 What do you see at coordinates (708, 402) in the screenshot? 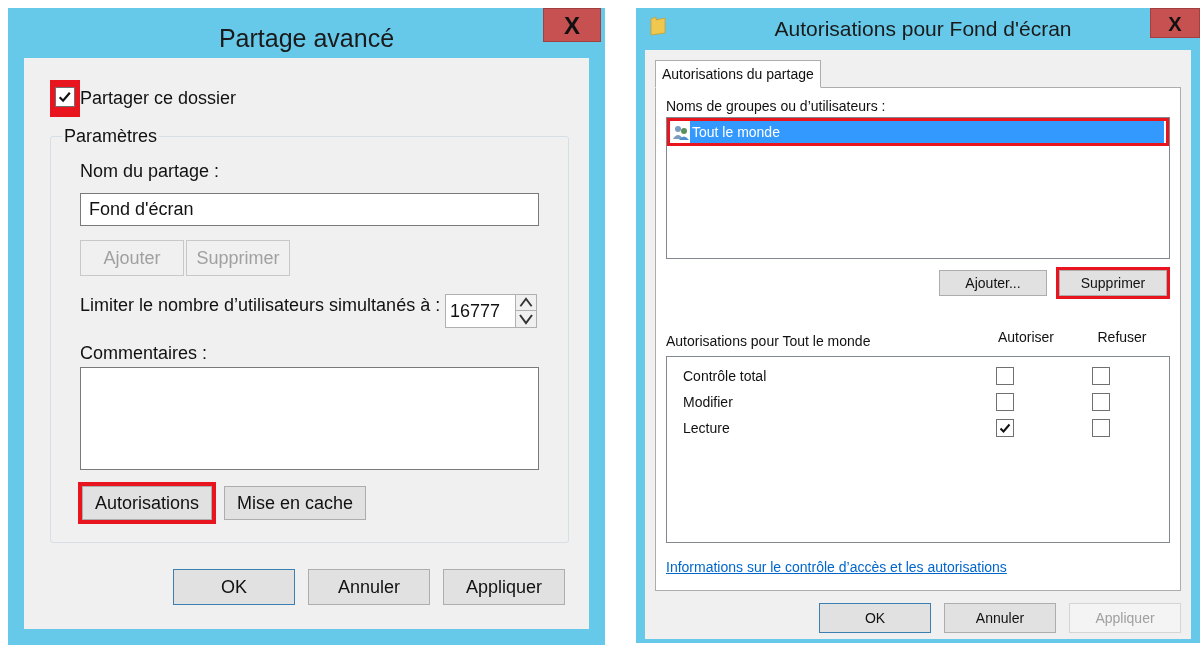
I see `permission-name: Modifier` at bounding box center [708, 402].